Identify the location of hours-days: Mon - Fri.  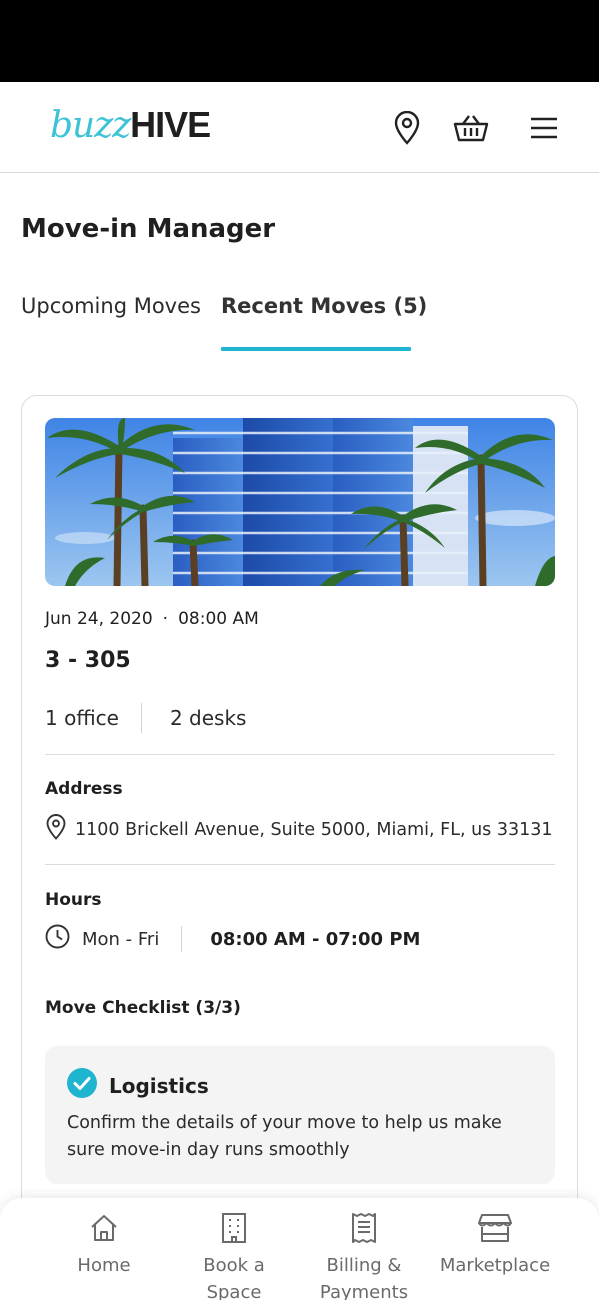
(121, 939).